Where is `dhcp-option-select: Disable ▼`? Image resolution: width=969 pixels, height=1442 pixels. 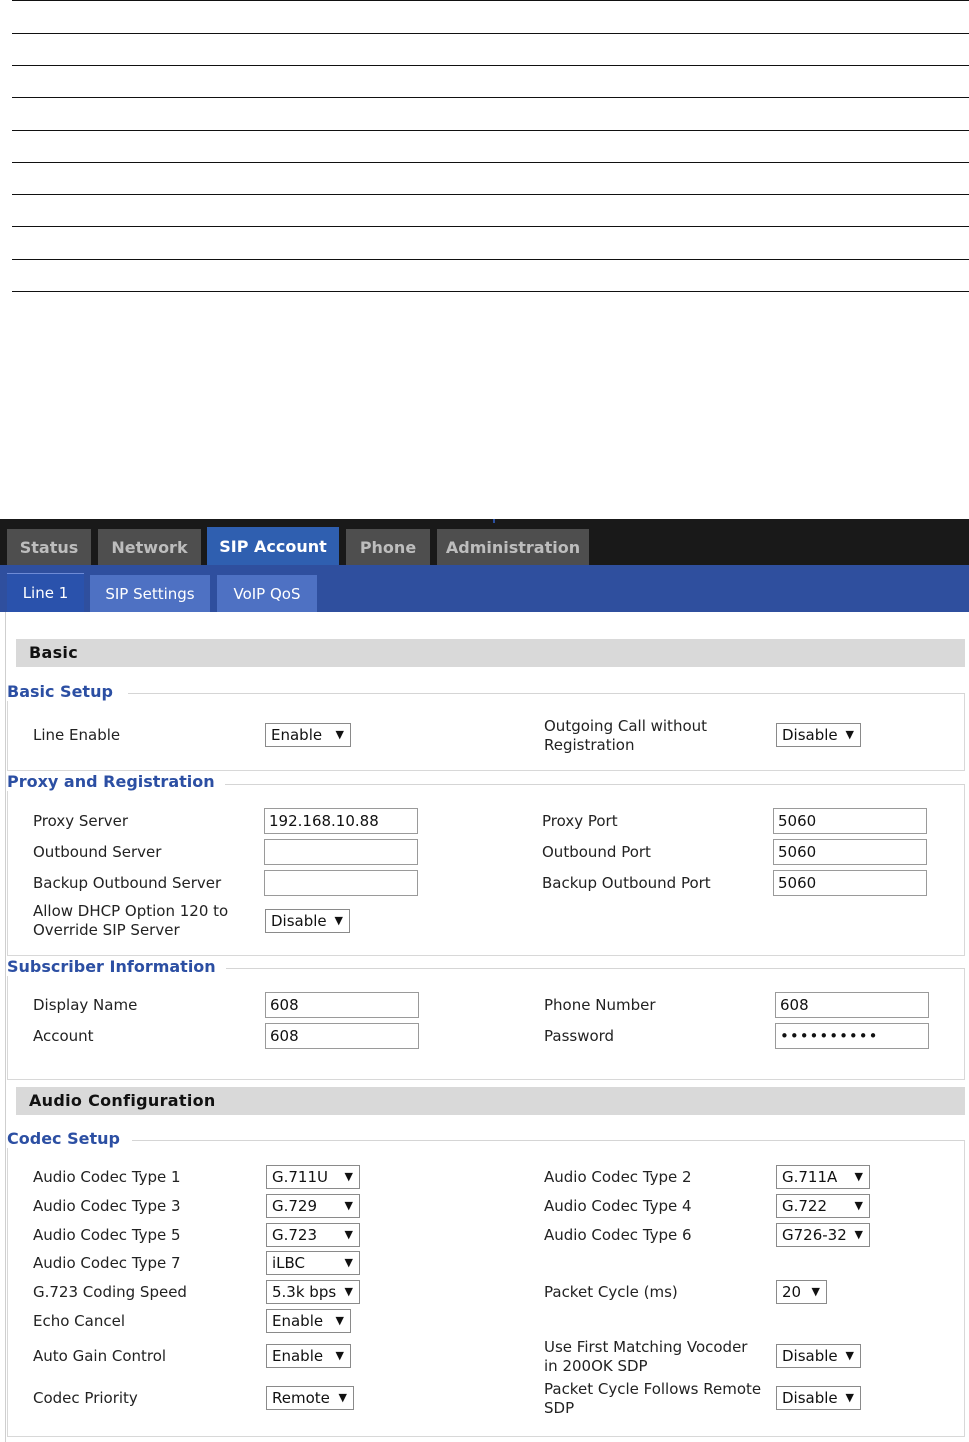 dhcp-option-select: Disable ▼ is located at coordinates (307, 921).